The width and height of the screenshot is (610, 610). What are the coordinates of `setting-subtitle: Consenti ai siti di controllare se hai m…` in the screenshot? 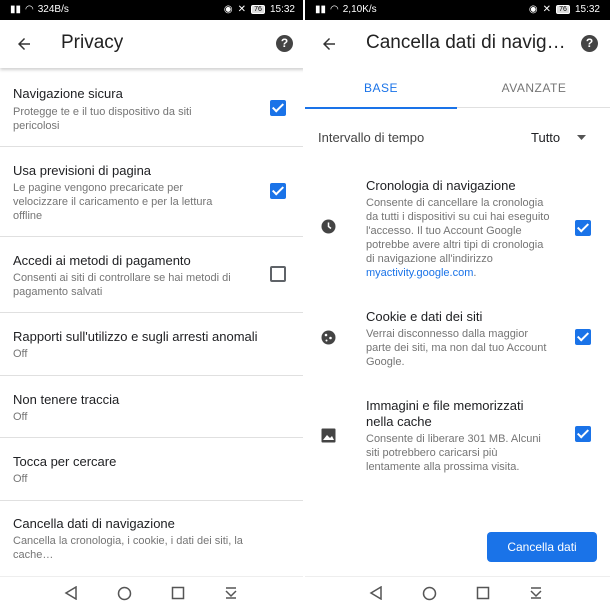 It's located at (122, 285).